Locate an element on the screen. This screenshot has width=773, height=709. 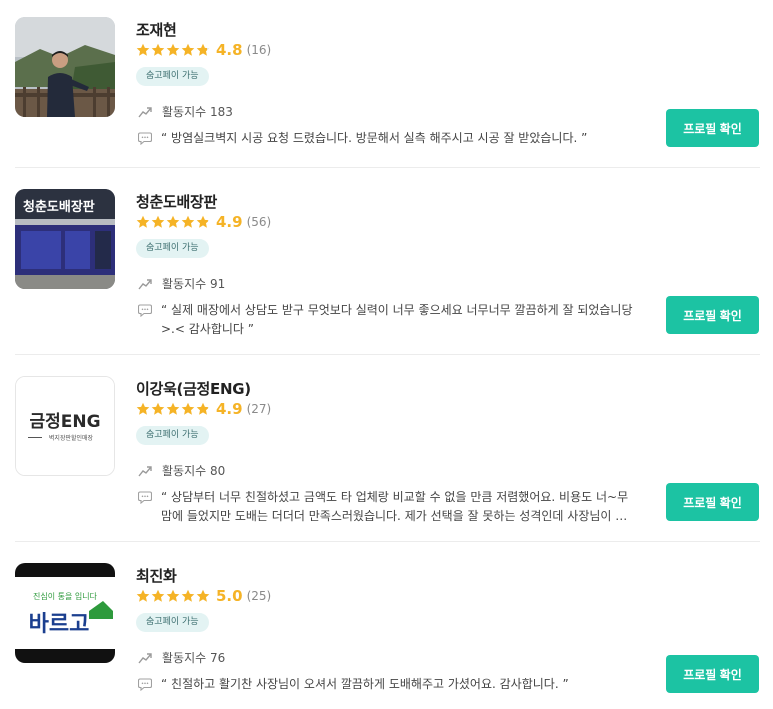
profile-logo: 금정ENG 벽지장판할인매장 is located at coordinates (65, 426).